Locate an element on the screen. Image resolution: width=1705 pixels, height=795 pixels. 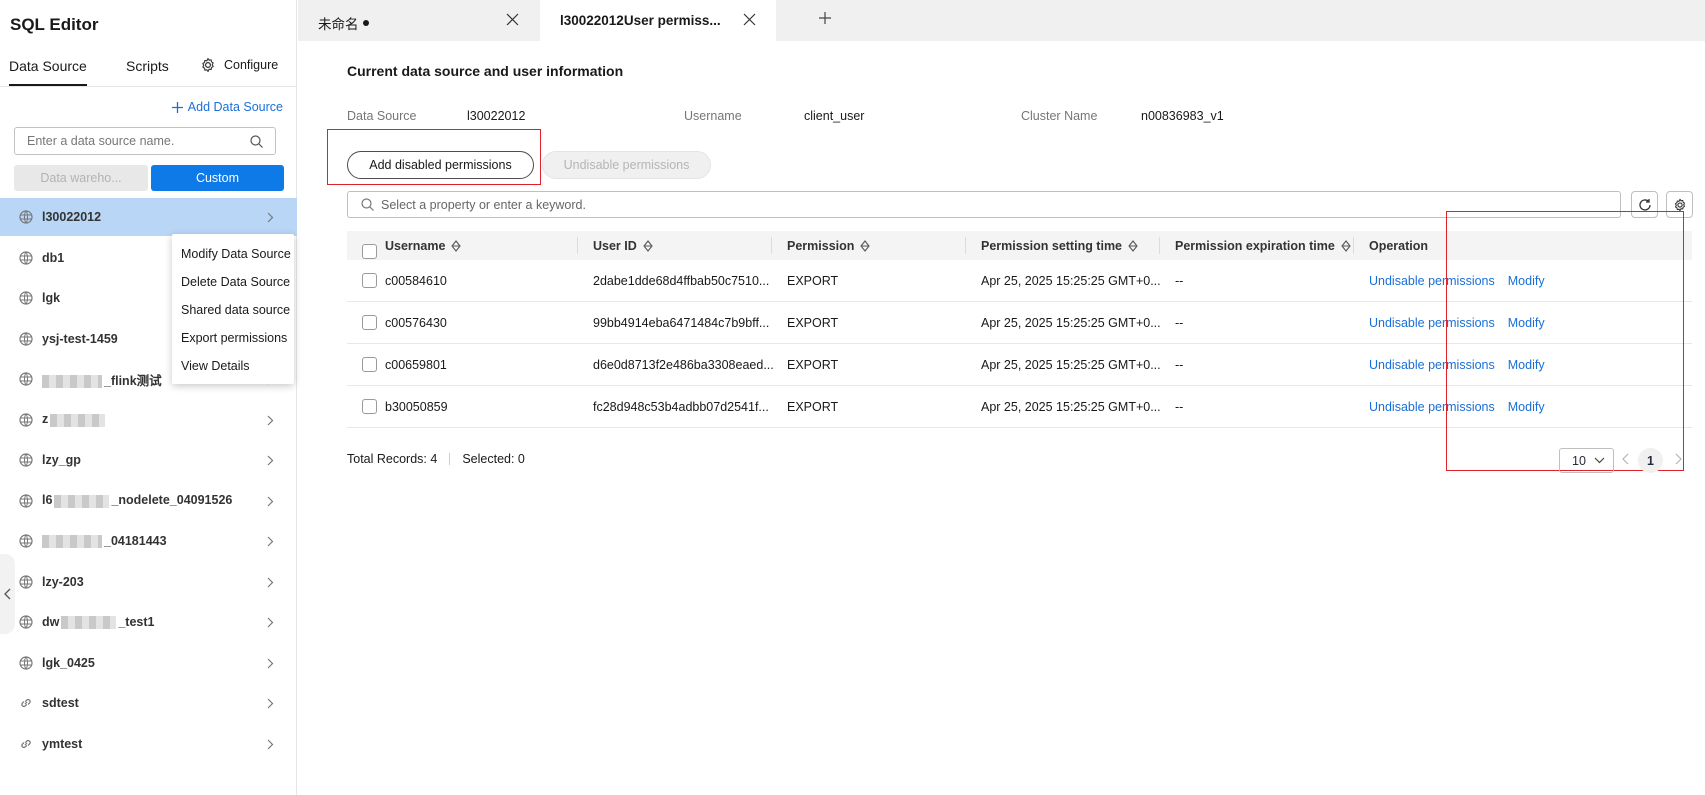
menu-item-shared-data-source: Shared data source is located at coordinates (233, 310).